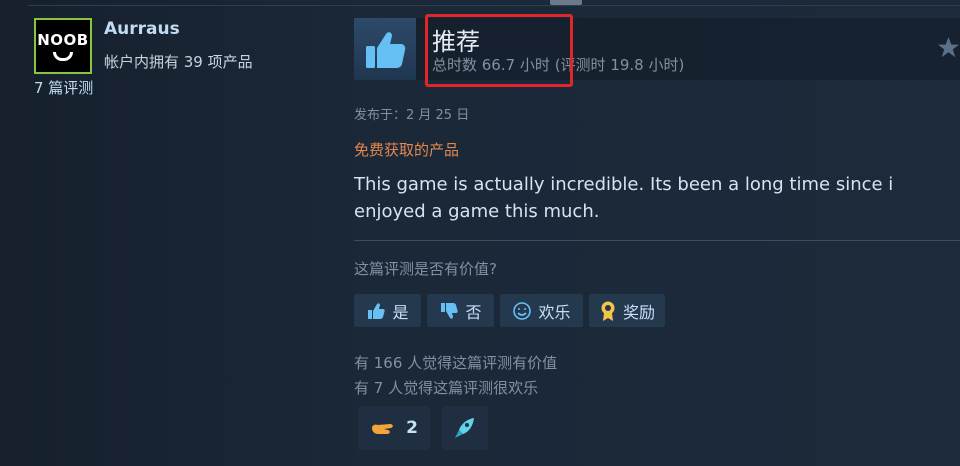 The height and width of the screenshot is (466, 960). What do you see at coordinates (566, 2) in the screenshot?
I see `scroll-tab` at bounding box center [566, 2].